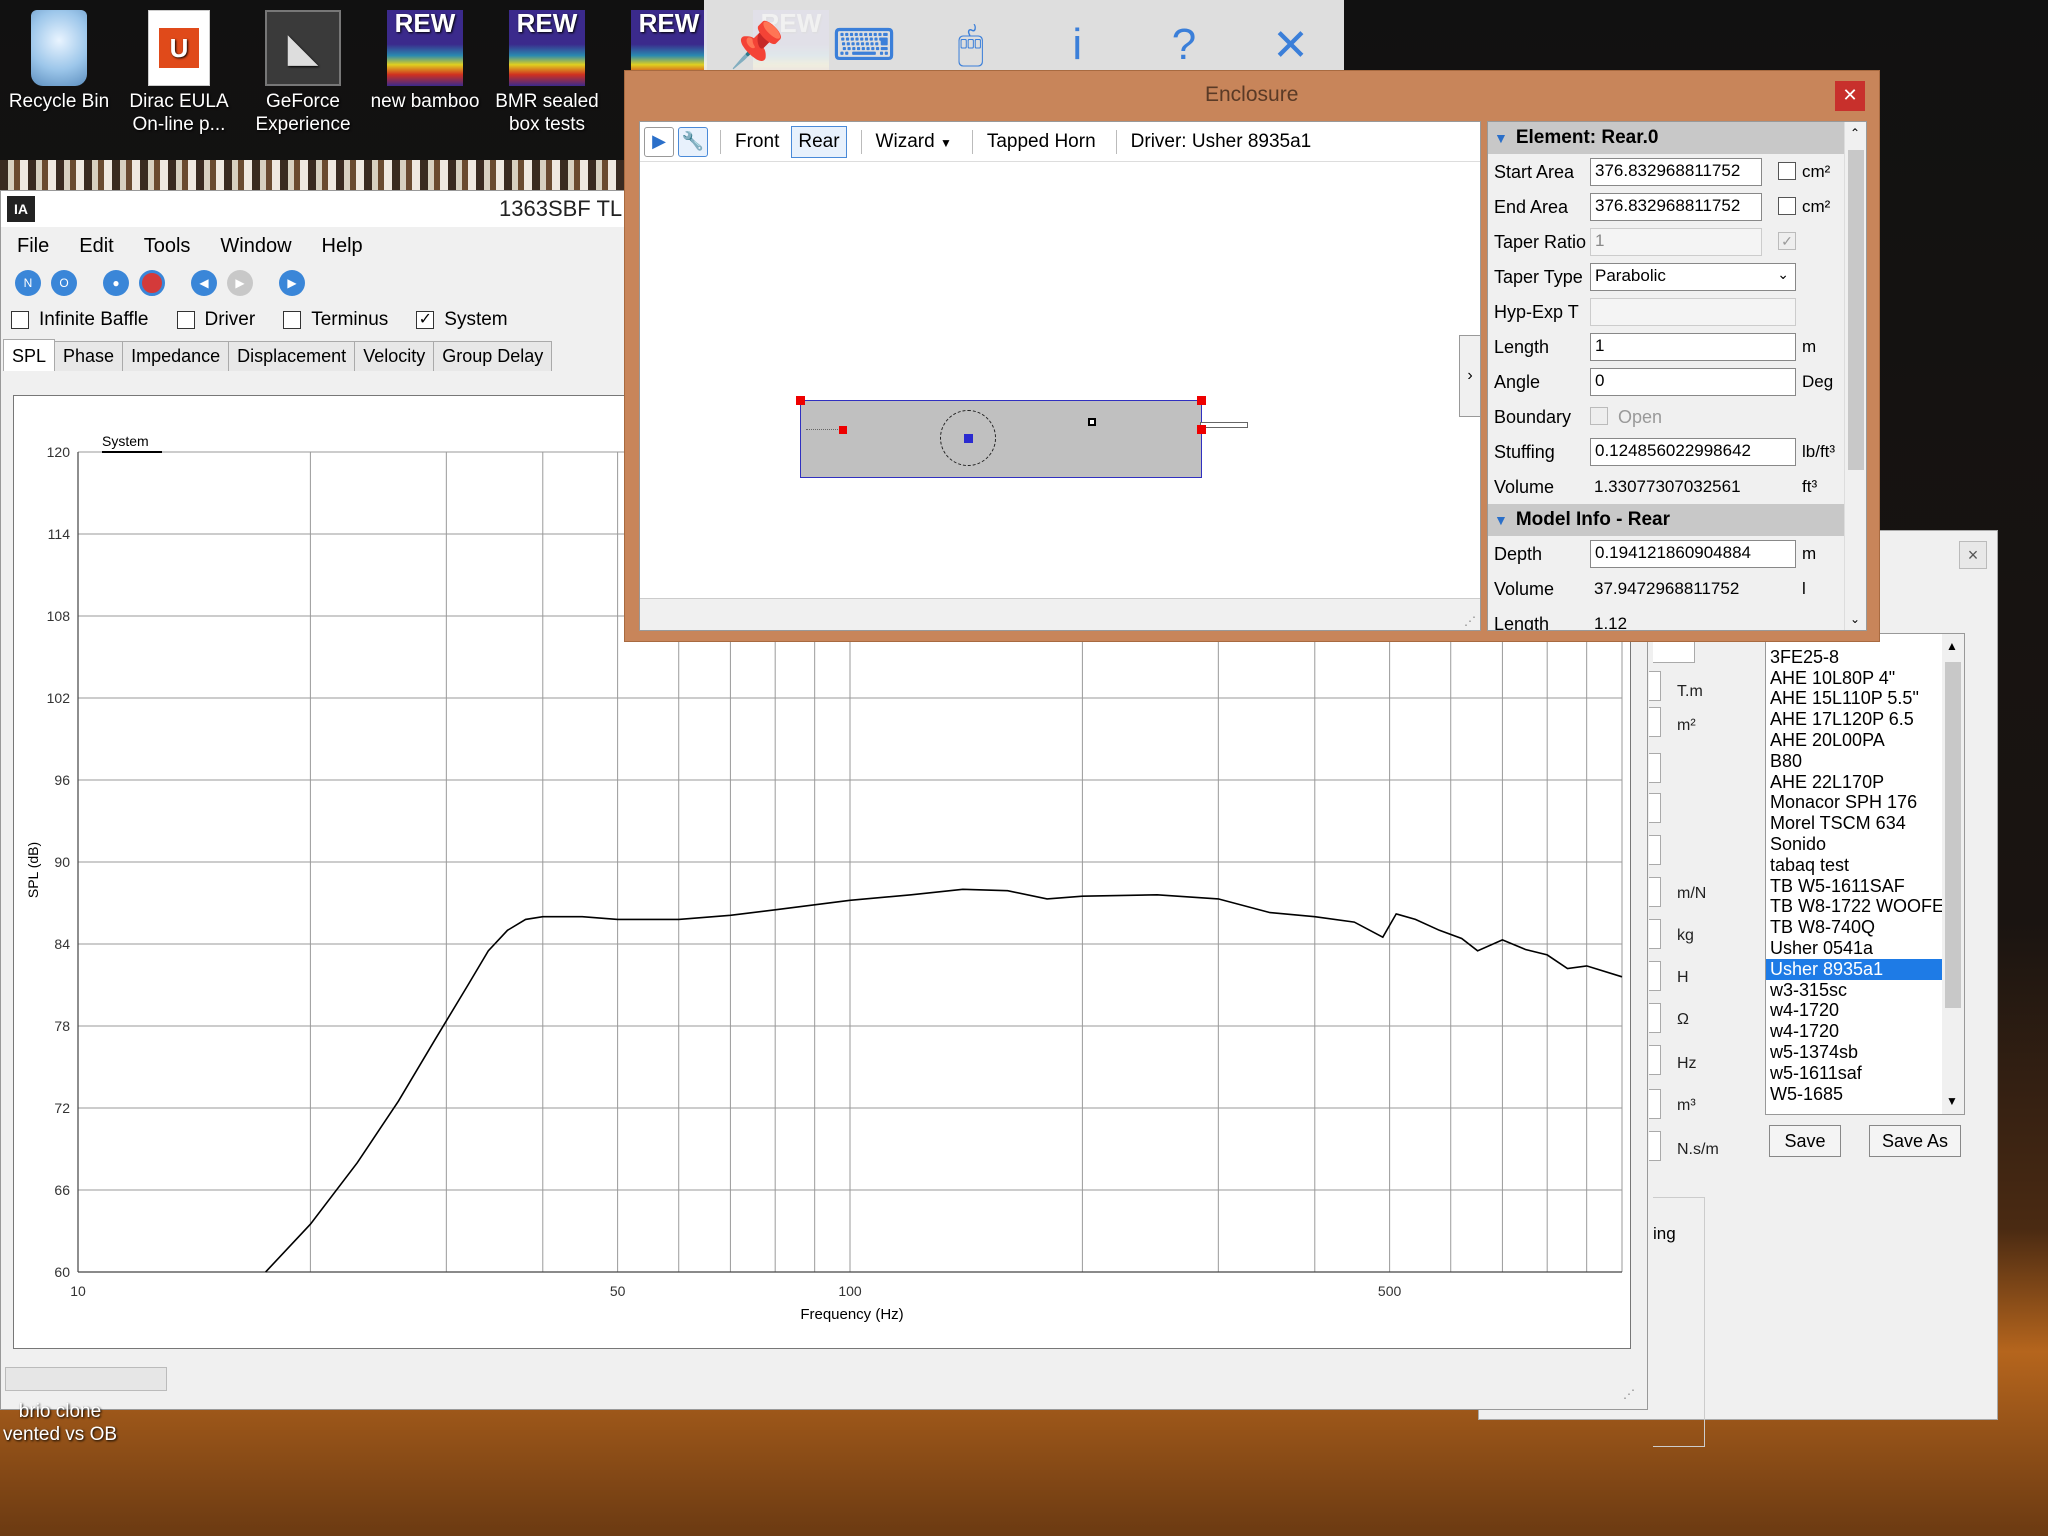  I want to click on menu-help: Help, so click(342, 246).